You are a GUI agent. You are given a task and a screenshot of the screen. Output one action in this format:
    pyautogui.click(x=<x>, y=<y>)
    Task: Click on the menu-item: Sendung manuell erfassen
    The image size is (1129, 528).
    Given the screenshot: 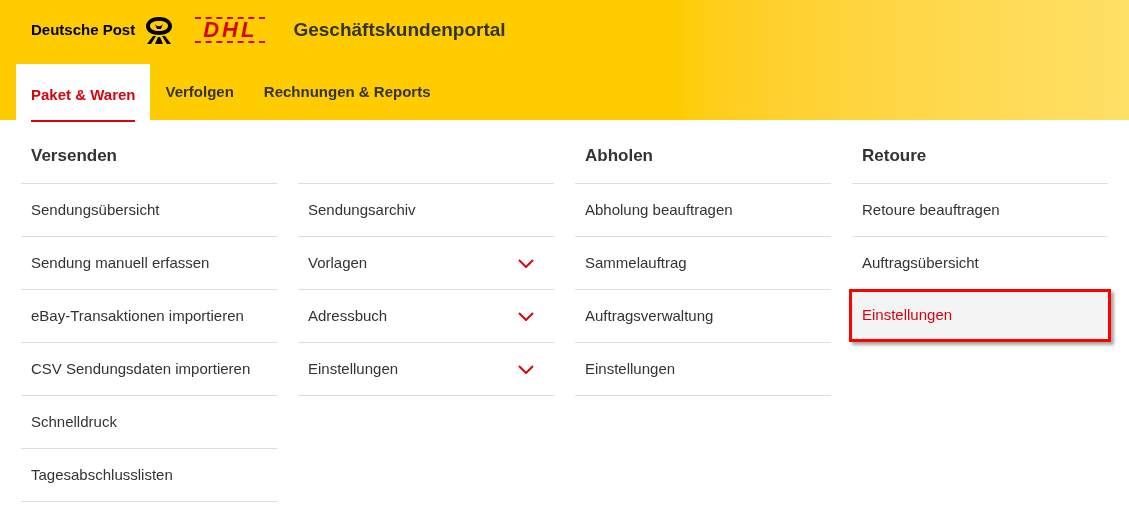 What is the action you would take?
    pyautogui.click(x=149, y=263)
    